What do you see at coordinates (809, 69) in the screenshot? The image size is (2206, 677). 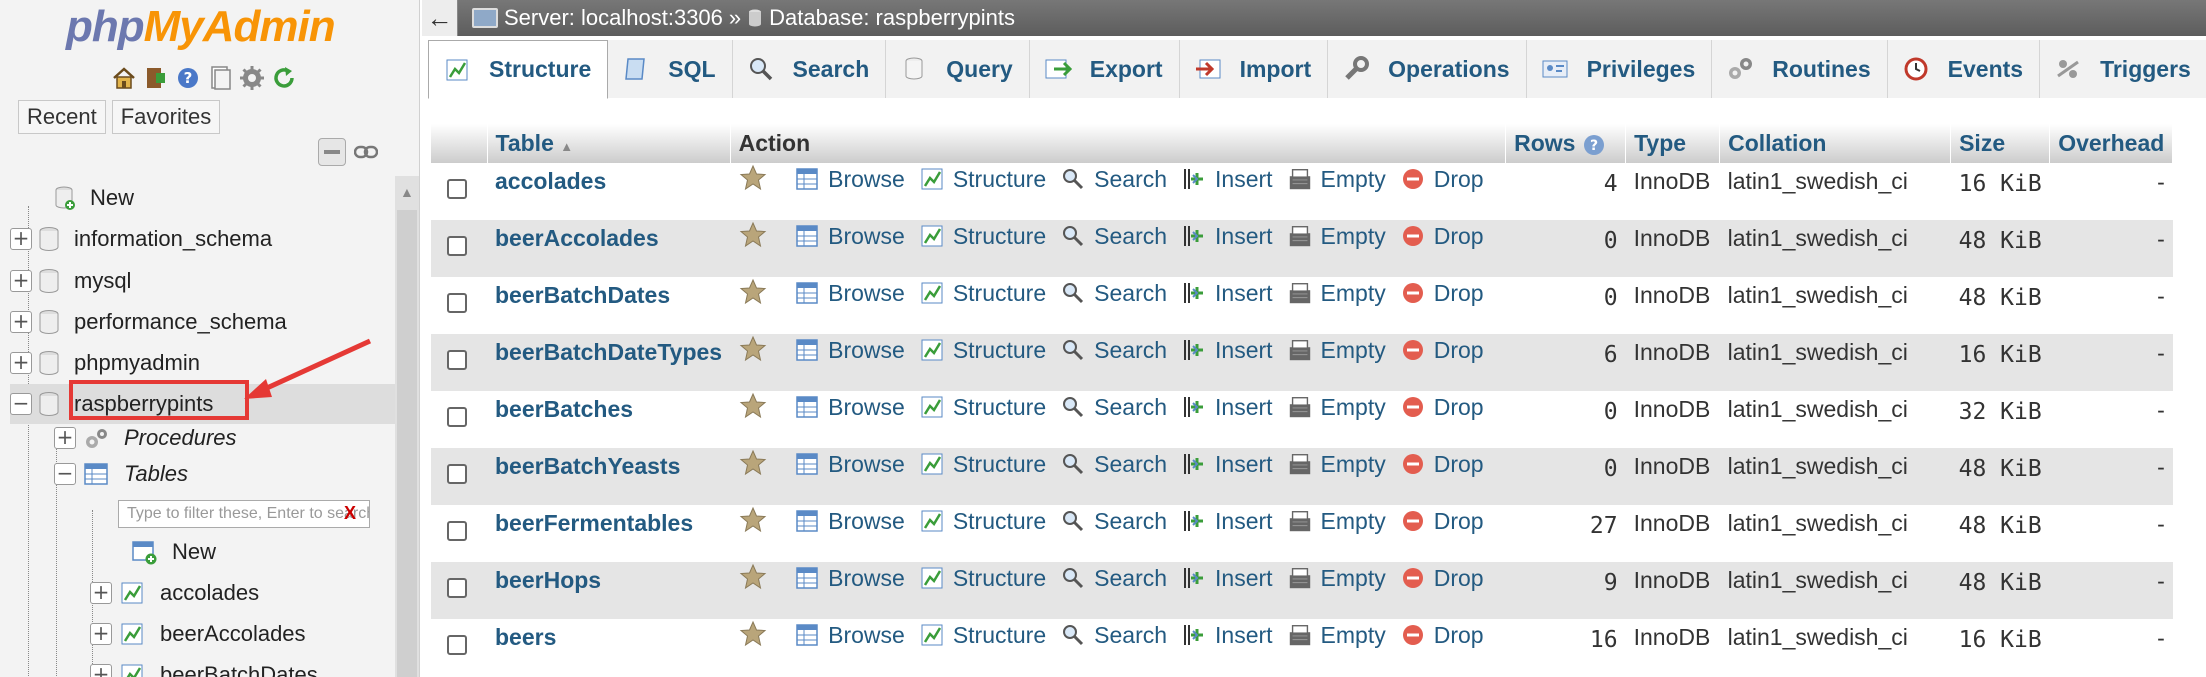 I see `tab-search: Search` at bounding box center [809, 69].